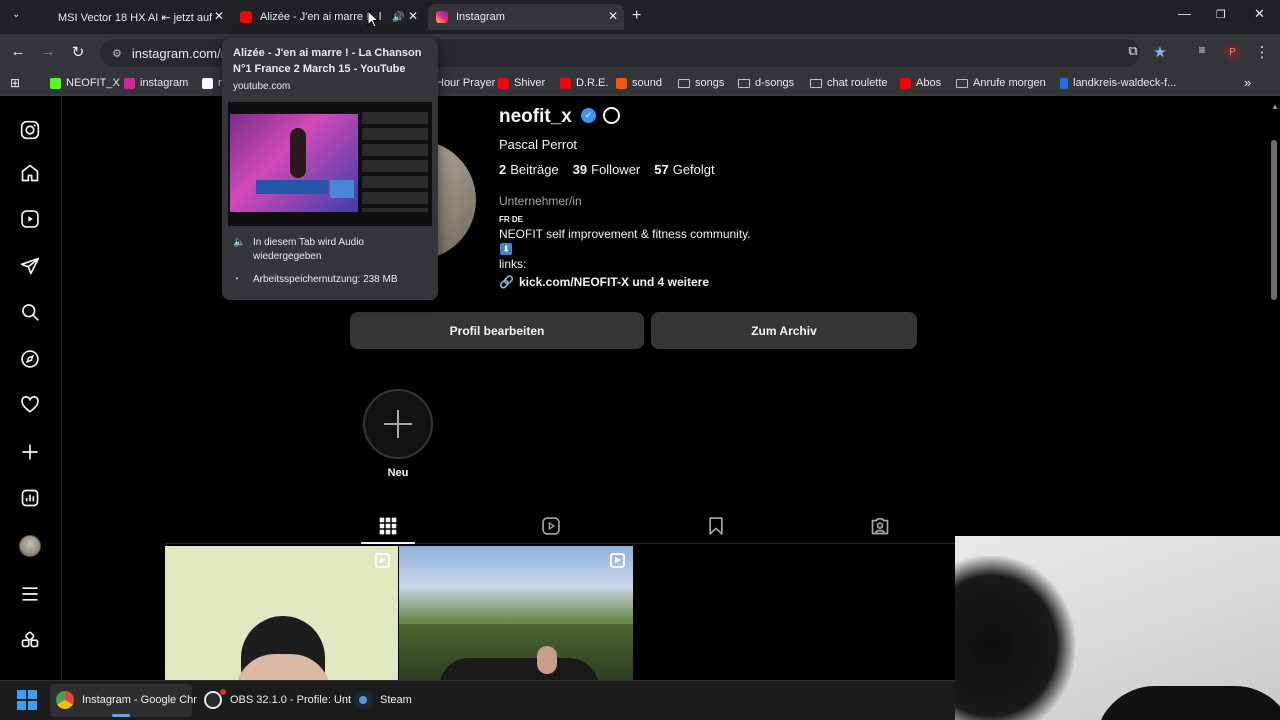  Describe the element at coordinates (308, 249) in the screenshot. I see `hover-card-audio-text: In diesem Tab wird Audio wiedergegeben` at that location.